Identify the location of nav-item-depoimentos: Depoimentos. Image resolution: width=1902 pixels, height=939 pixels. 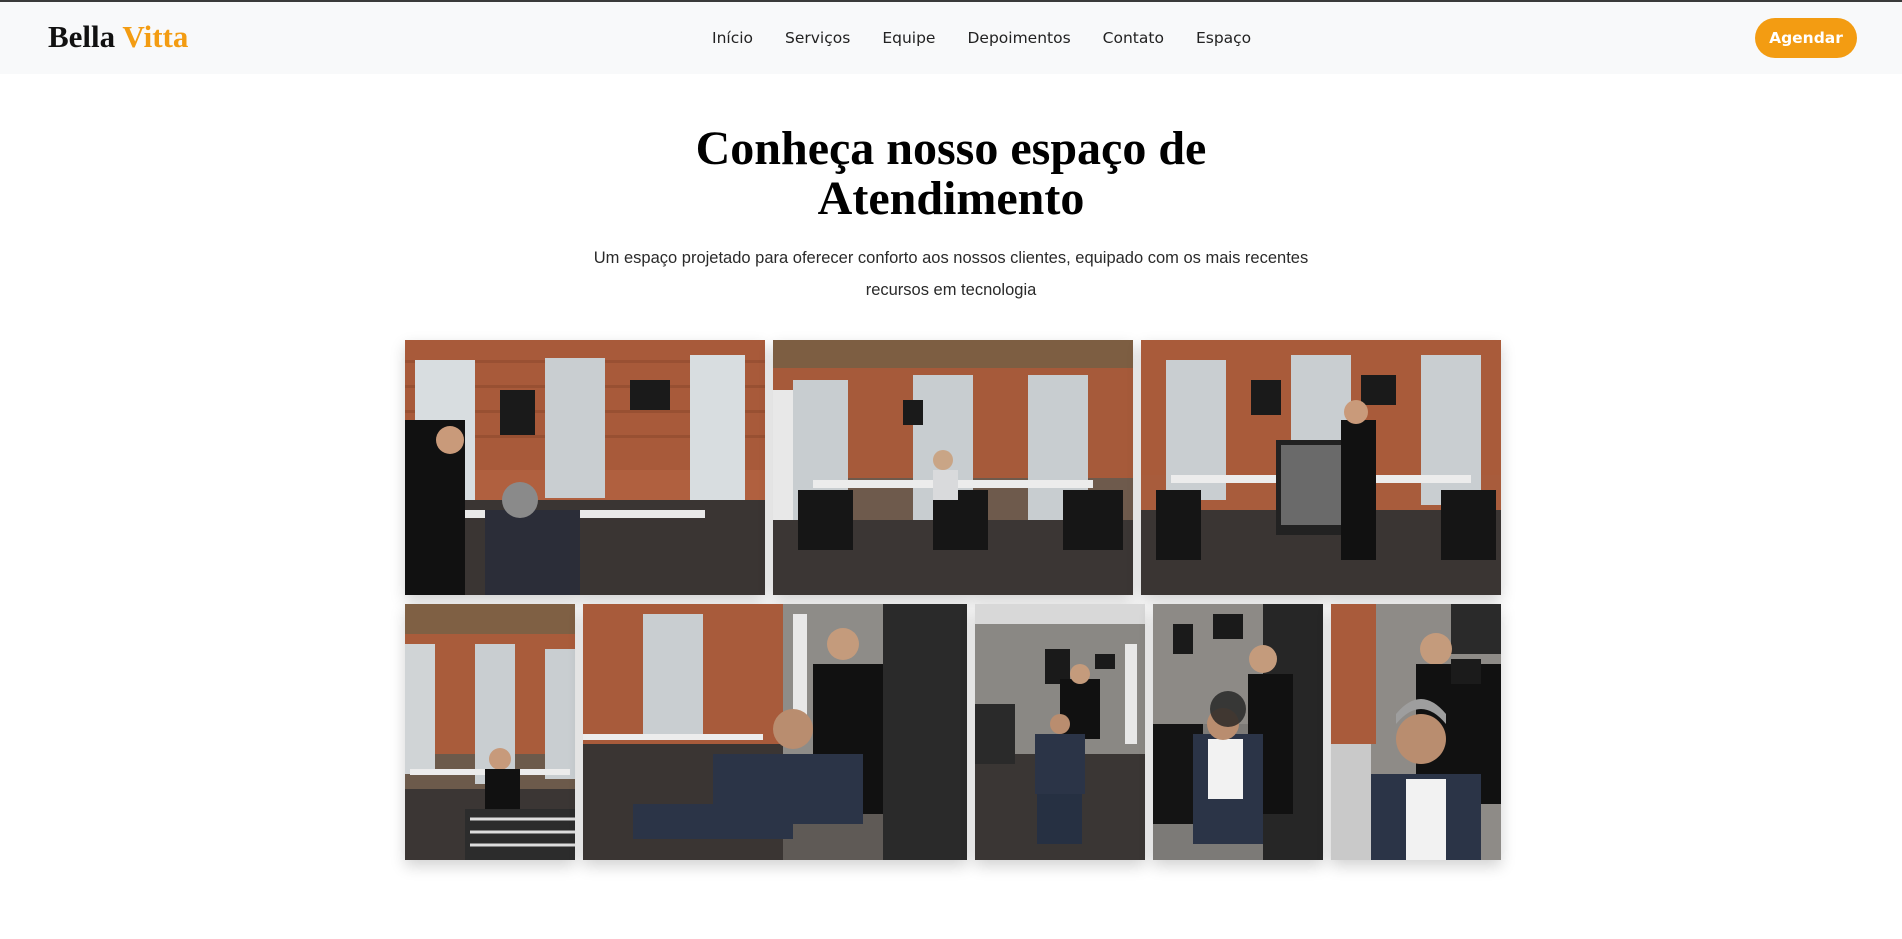
(1018, 38).